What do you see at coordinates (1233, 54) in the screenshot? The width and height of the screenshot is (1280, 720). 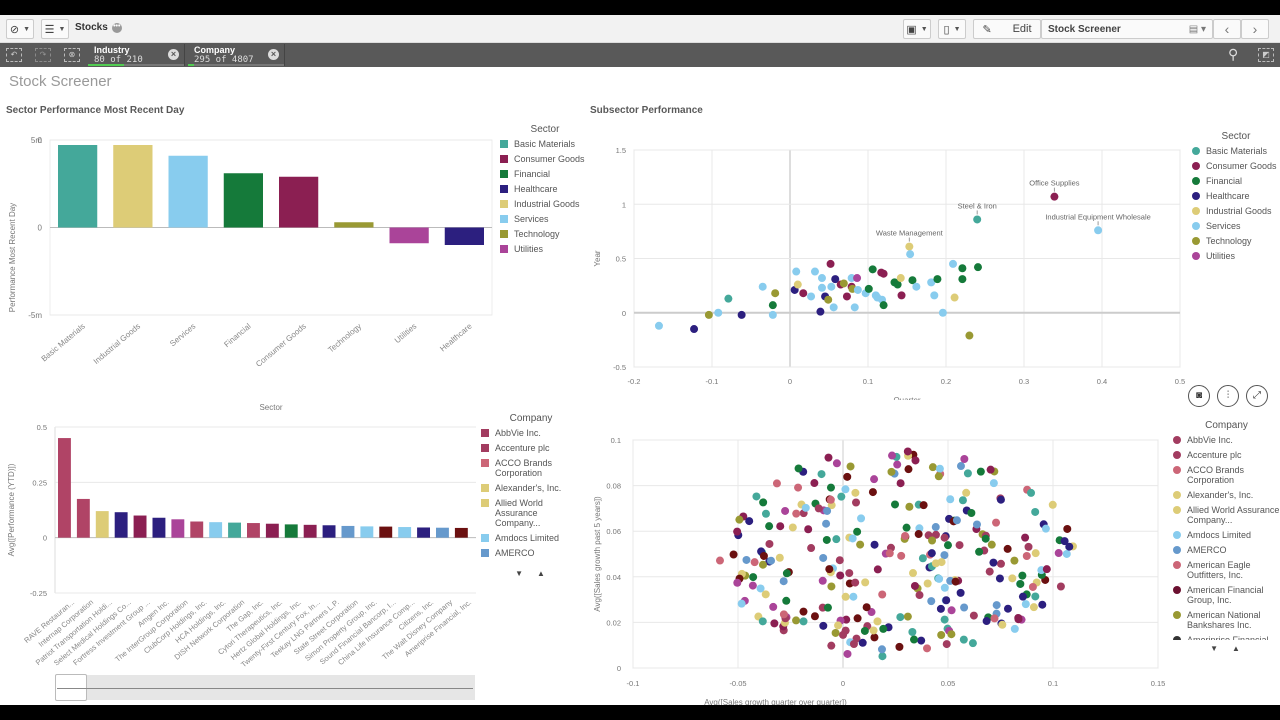 I see `search-icon: ⚲` at bounding box center [1233, 54].